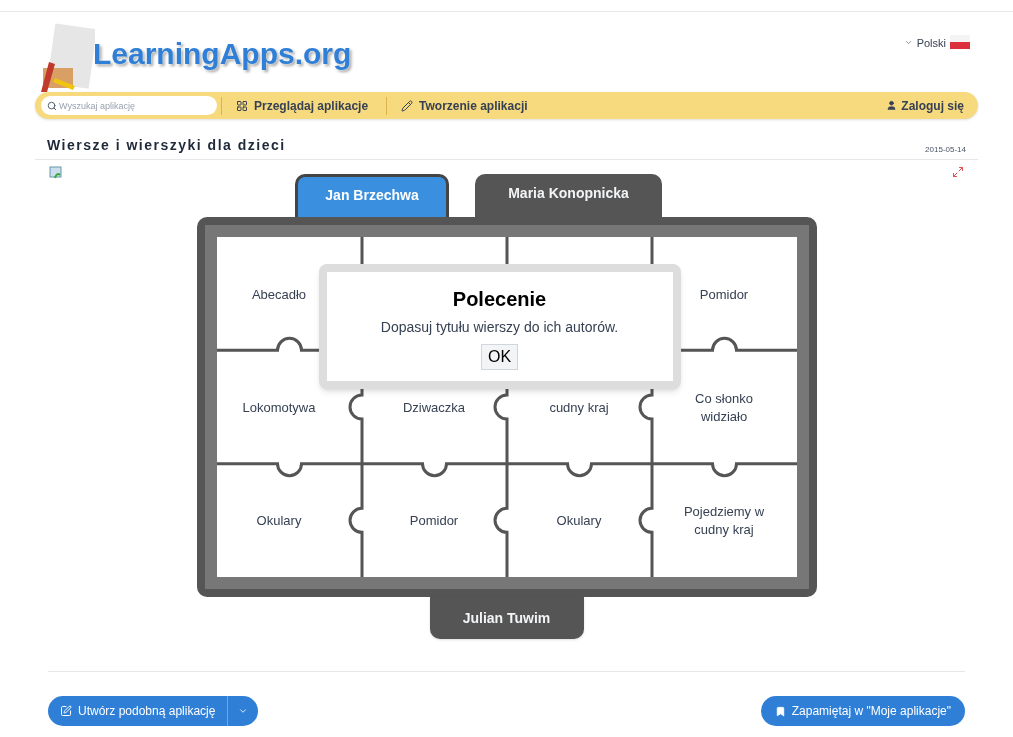  I want to click on puzzle-tile-text: Co słonko widziało, so click(724, 407).